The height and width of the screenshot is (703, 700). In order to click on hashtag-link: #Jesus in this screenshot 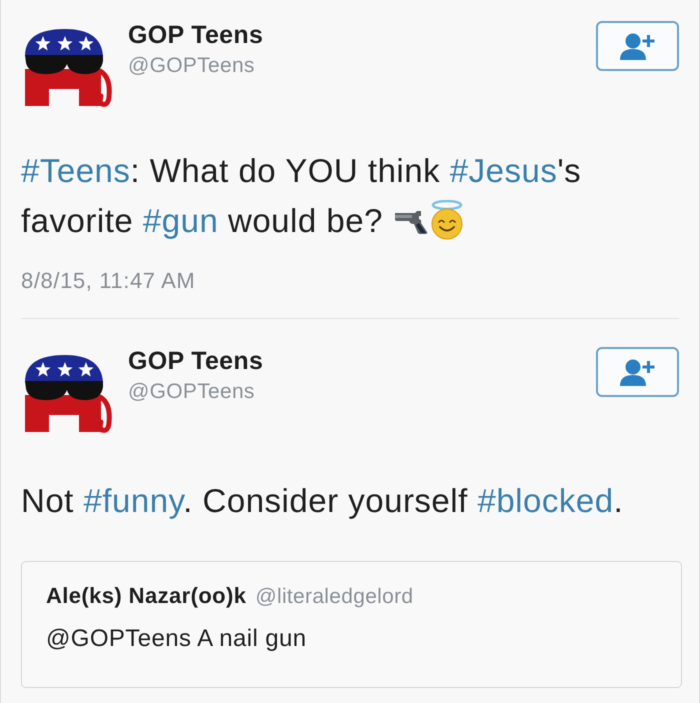, I will do `click(504, 170)`.